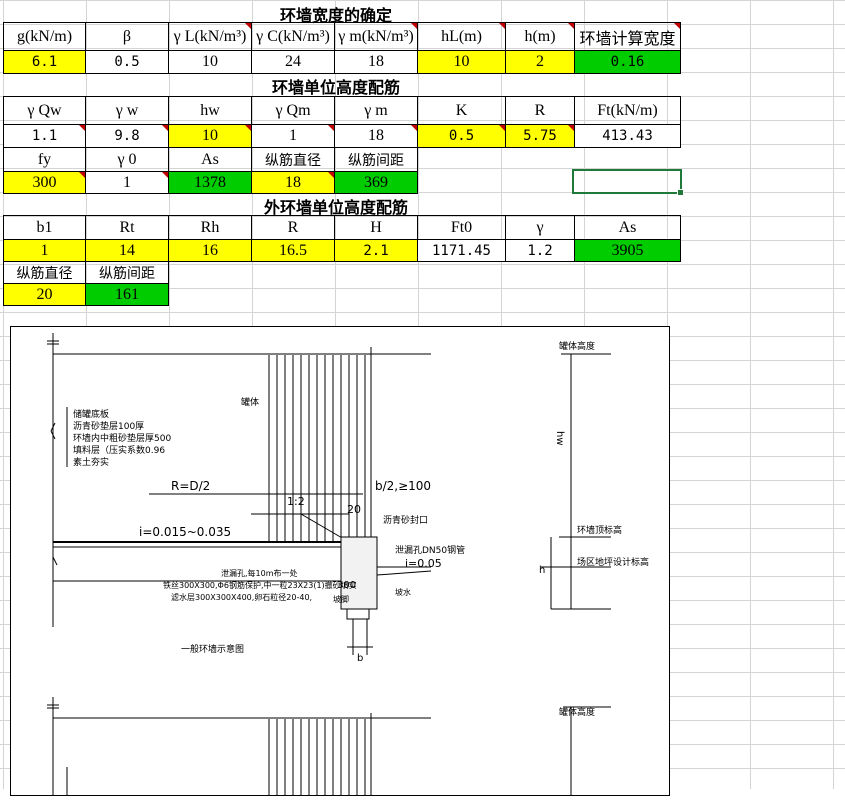  What do you see at coordinates (627, 250) in the screenshot?
I see `s3-value-As: 3905` at bounding box center [627, 250].